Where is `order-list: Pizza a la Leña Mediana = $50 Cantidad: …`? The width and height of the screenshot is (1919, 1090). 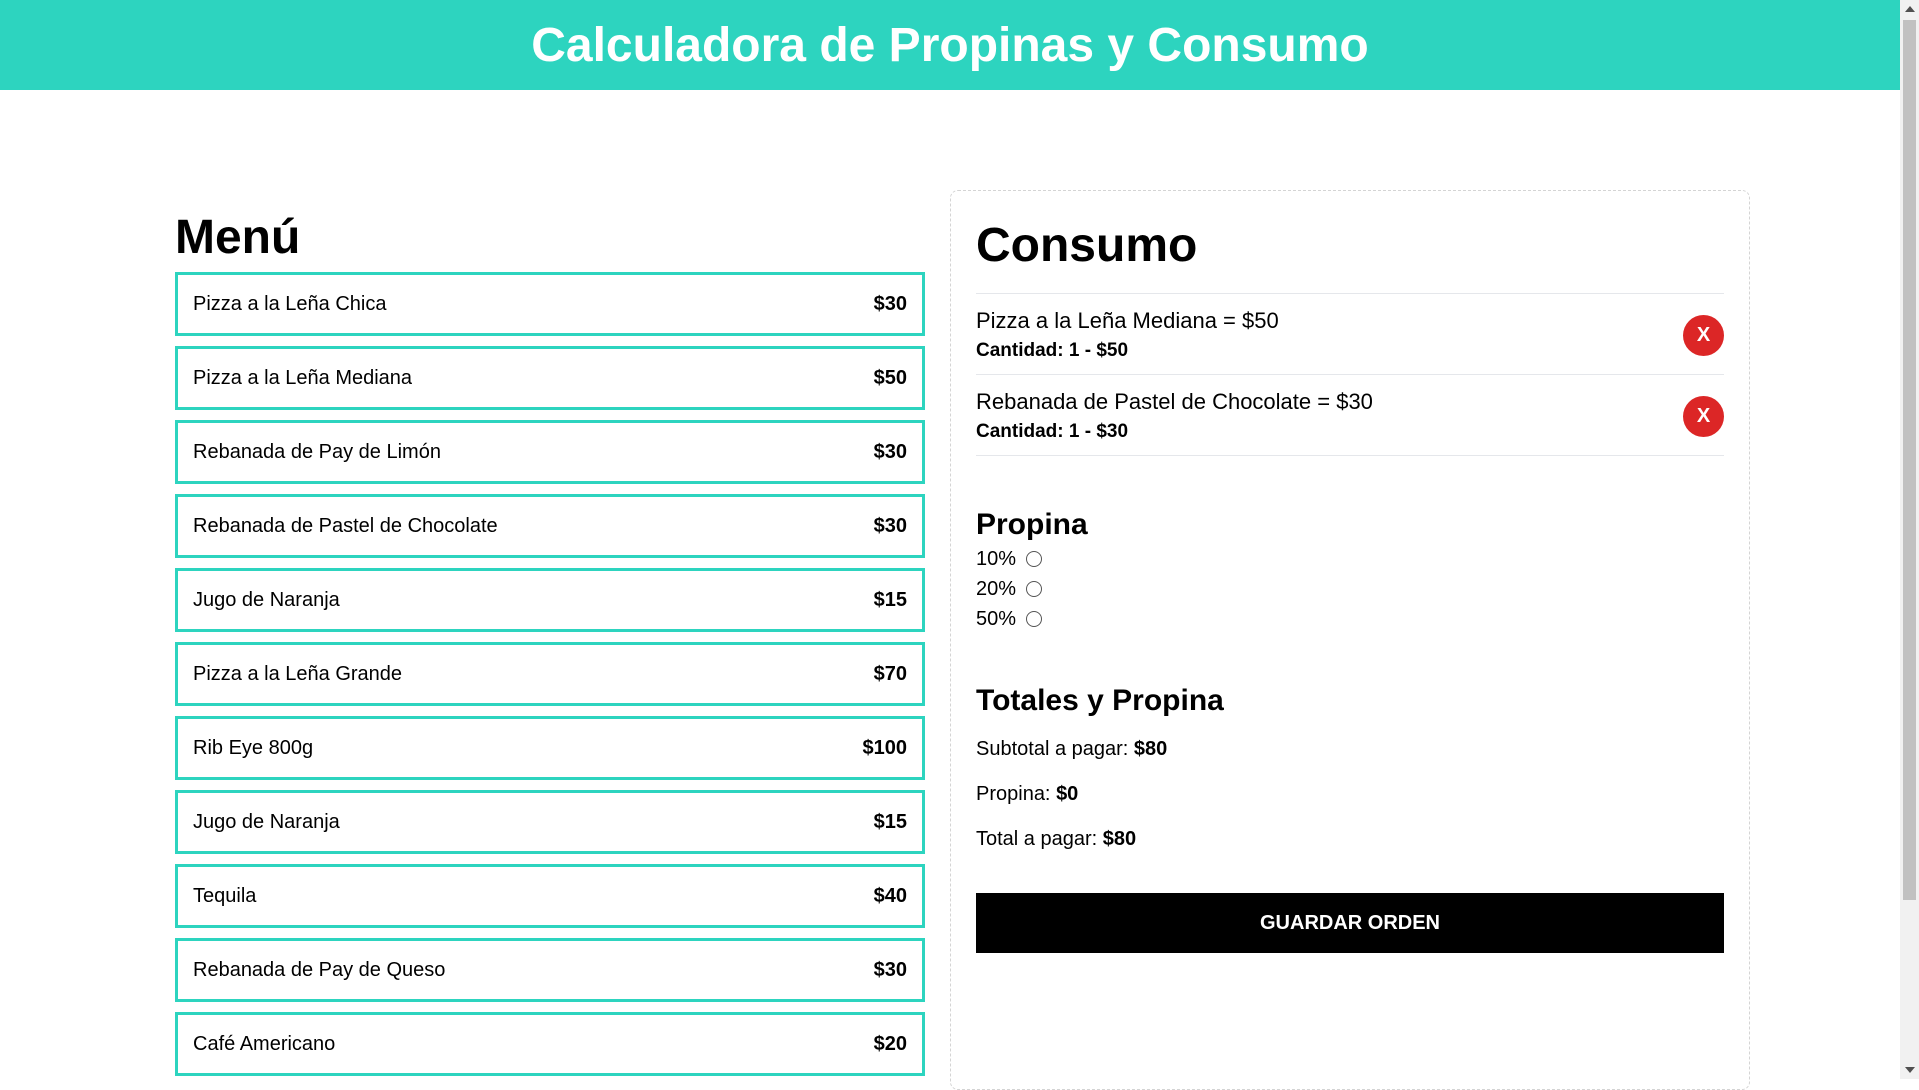 order-list: Pizza a la Leña Mediana = $50 Cantidad: … is located at coordinates (1350, 374).